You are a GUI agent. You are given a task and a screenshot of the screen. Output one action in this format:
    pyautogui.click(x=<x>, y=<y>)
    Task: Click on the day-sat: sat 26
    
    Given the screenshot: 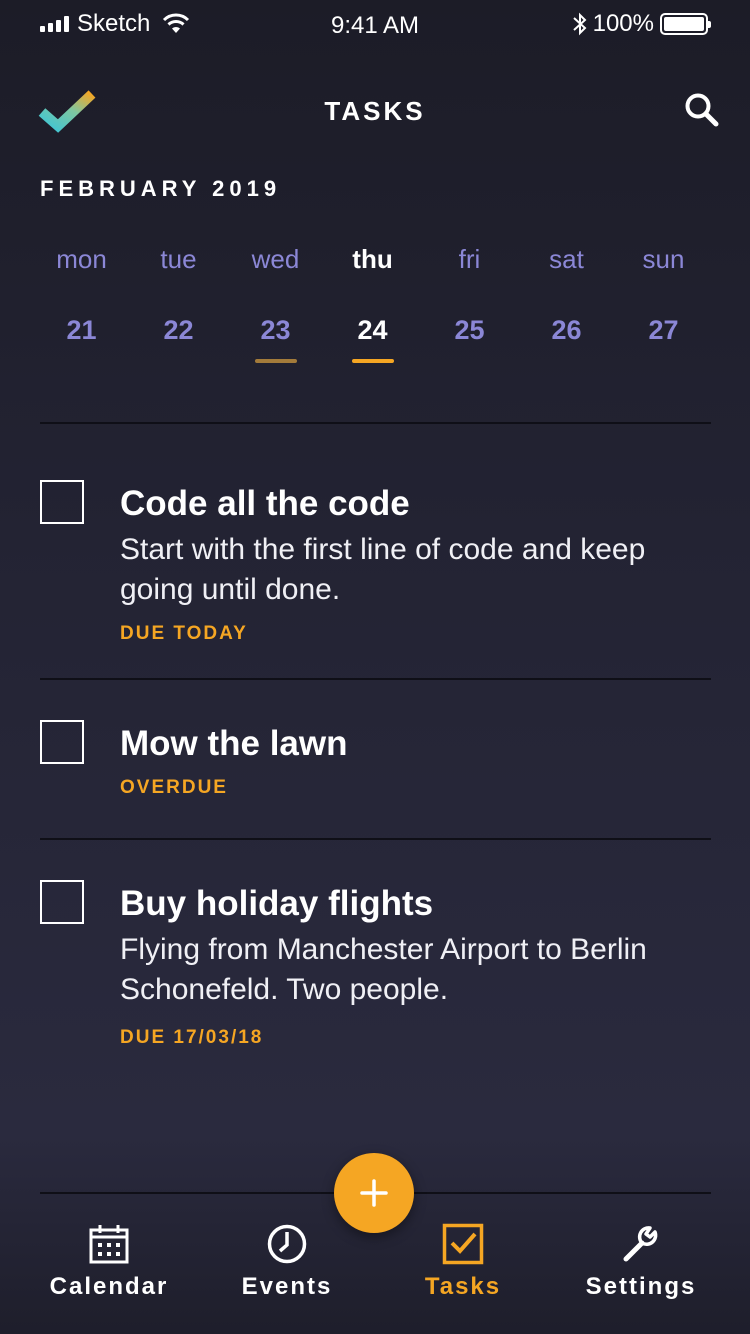 What is the action you would take?
    pyautogui.click(x=566, y=303)
    